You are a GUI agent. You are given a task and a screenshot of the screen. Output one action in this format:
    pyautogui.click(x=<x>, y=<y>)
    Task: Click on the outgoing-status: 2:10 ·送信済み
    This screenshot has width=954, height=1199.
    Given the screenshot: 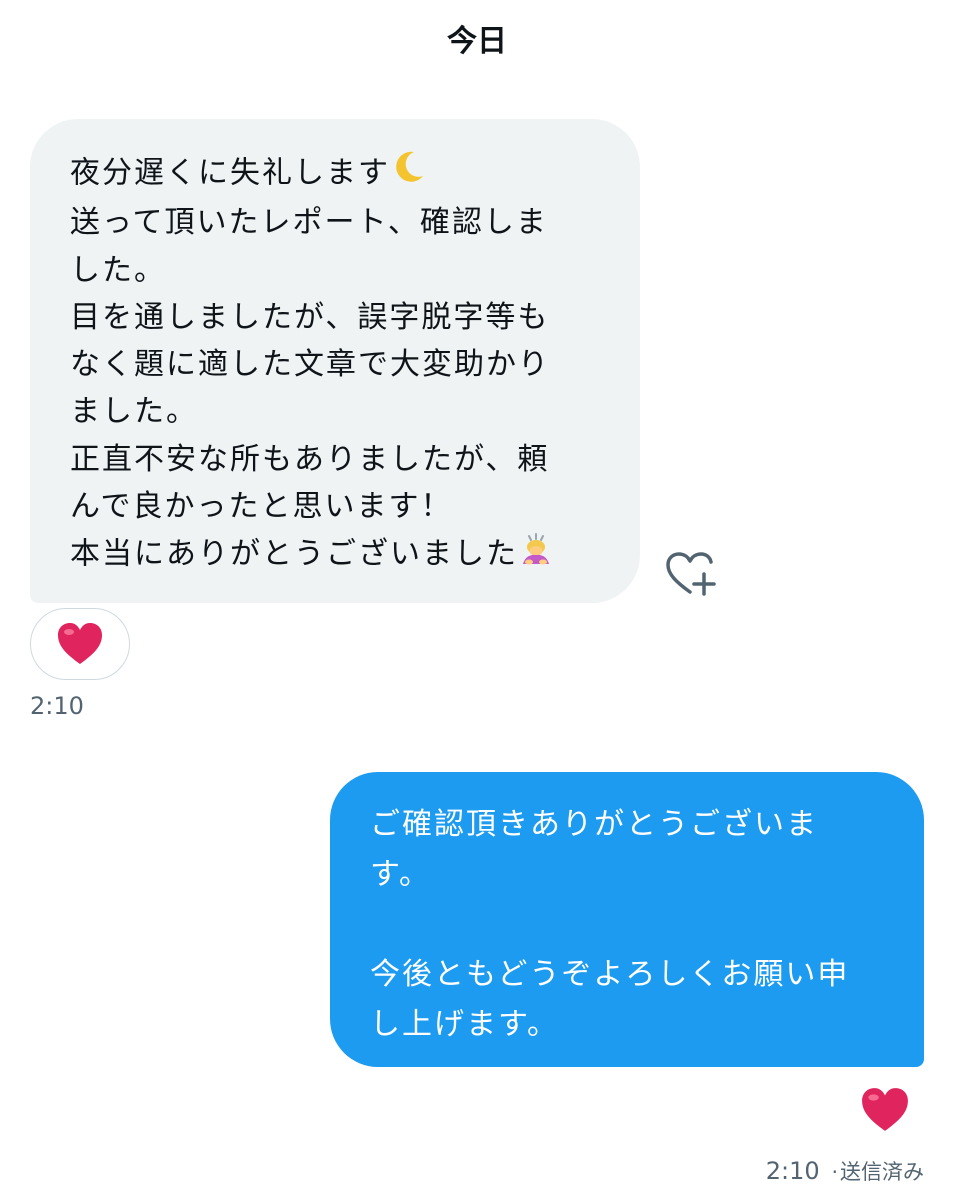 What is the action you would take?
    pyautogui.click(x=845, y=1171)
    